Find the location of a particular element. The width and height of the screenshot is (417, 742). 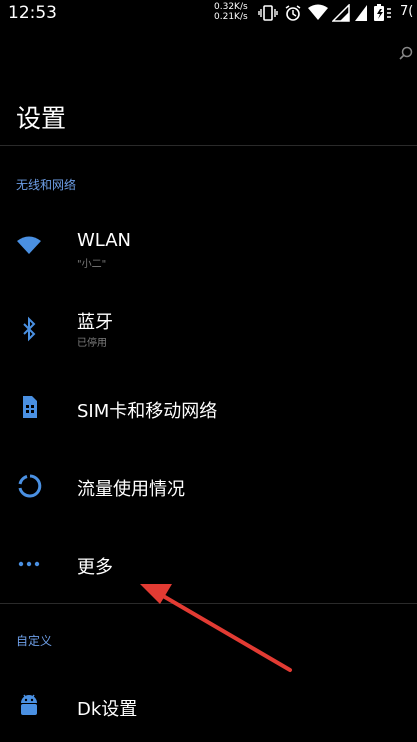

annotation-arrow is located at coordinates (216, 628).